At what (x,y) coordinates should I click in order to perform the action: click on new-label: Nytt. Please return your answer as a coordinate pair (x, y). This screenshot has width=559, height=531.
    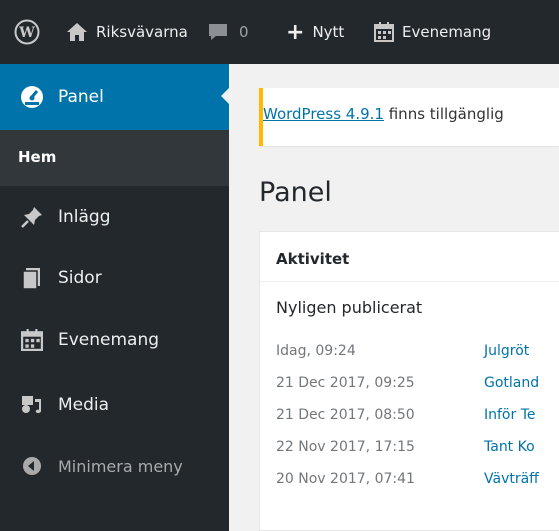
    Looking at the image, I should click on (328, 32).